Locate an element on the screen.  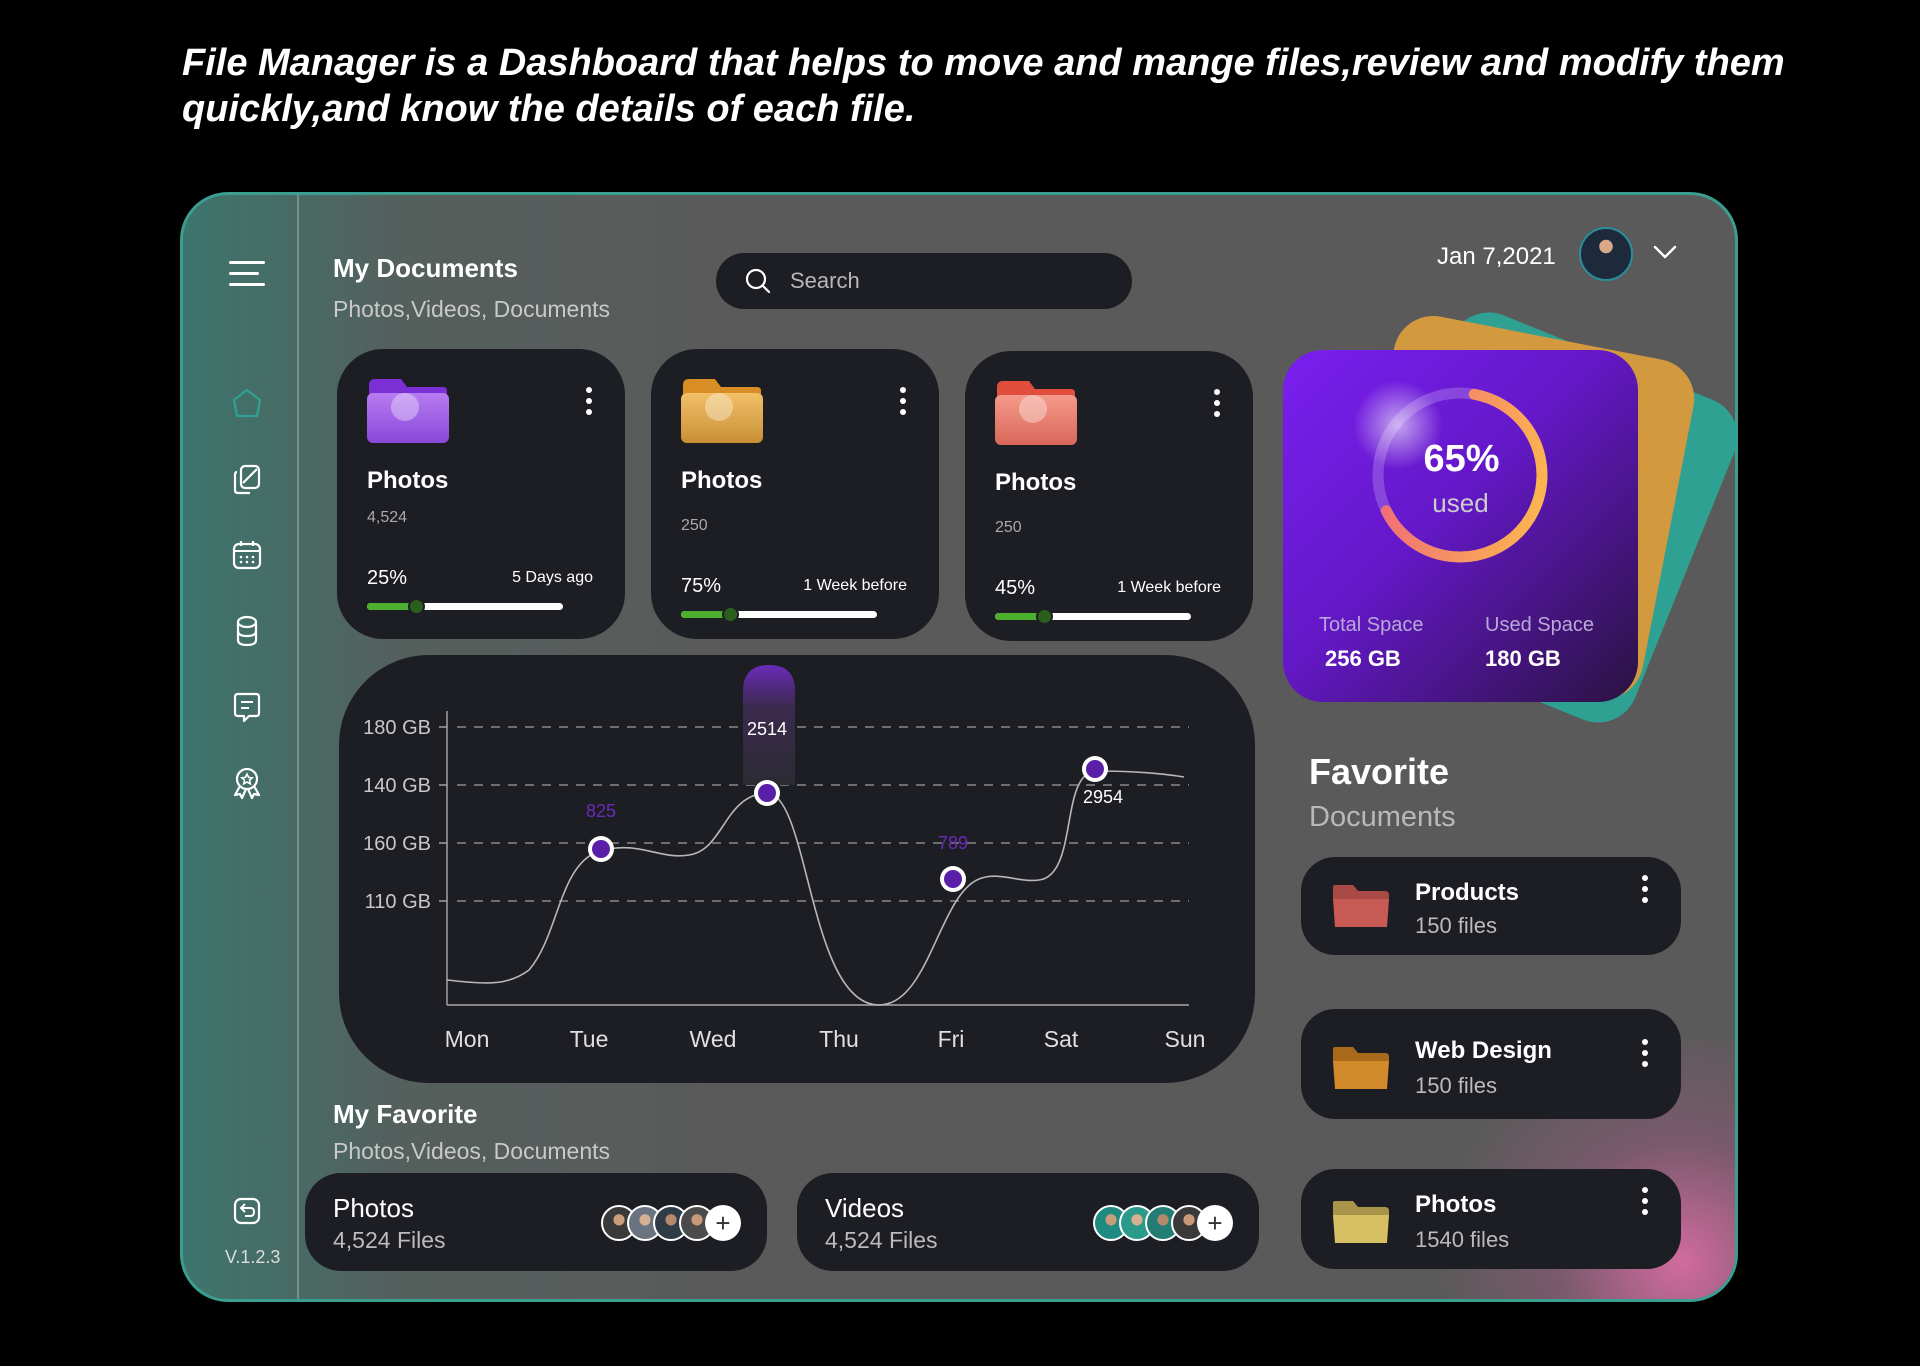
x-tick-label: Wed is located at coordinates (713, 1039).